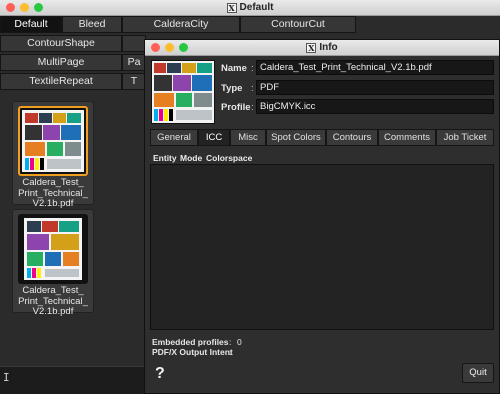  Describe the element at coordinates (61, 43) in the screenshot. I see `tab-contourshape: ContourShape` at that location.